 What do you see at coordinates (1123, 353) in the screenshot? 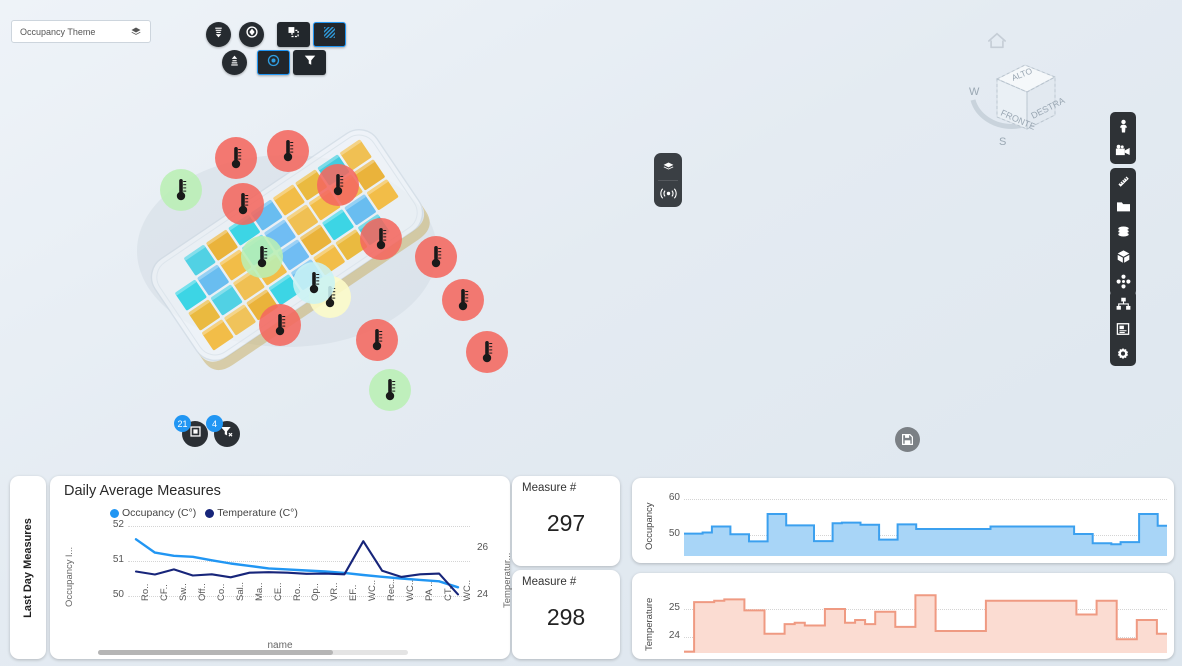
I see `gear-icon` at bounding box center [1123, 353].